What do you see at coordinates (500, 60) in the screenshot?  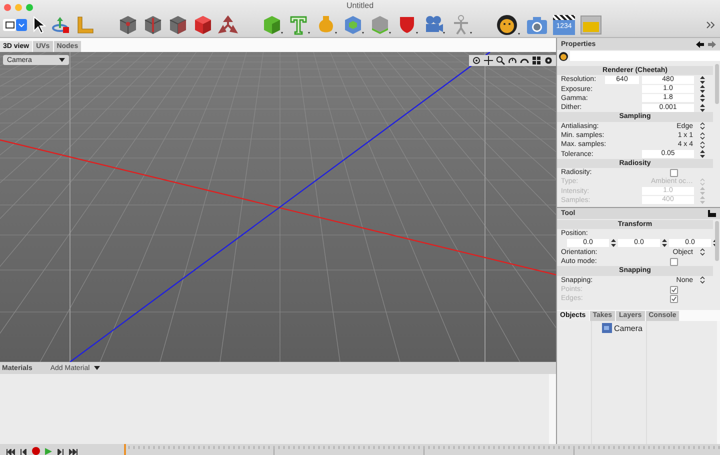 I see `search-icon` at bounding box center [500, 60].